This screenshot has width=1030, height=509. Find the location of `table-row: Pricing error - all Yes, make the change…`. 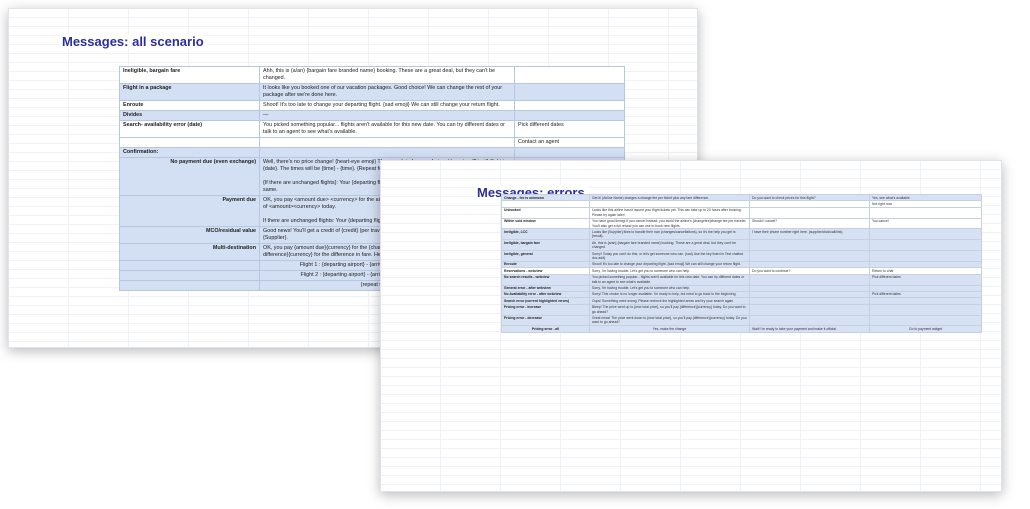

table-row: Pricing error - all Yes, make the change… is located at coordinates (741, 329).